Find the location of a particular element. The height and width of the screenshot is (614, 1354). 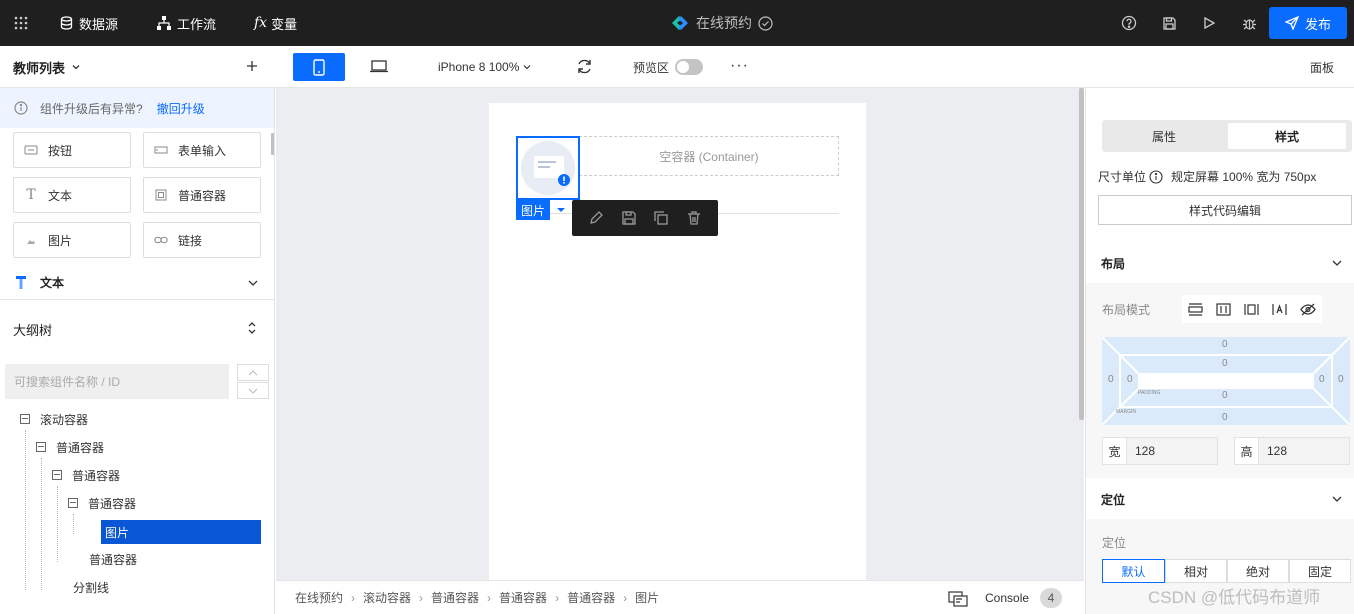

position-absolute-button: 绝对 is located at coordinates (1258, 571).